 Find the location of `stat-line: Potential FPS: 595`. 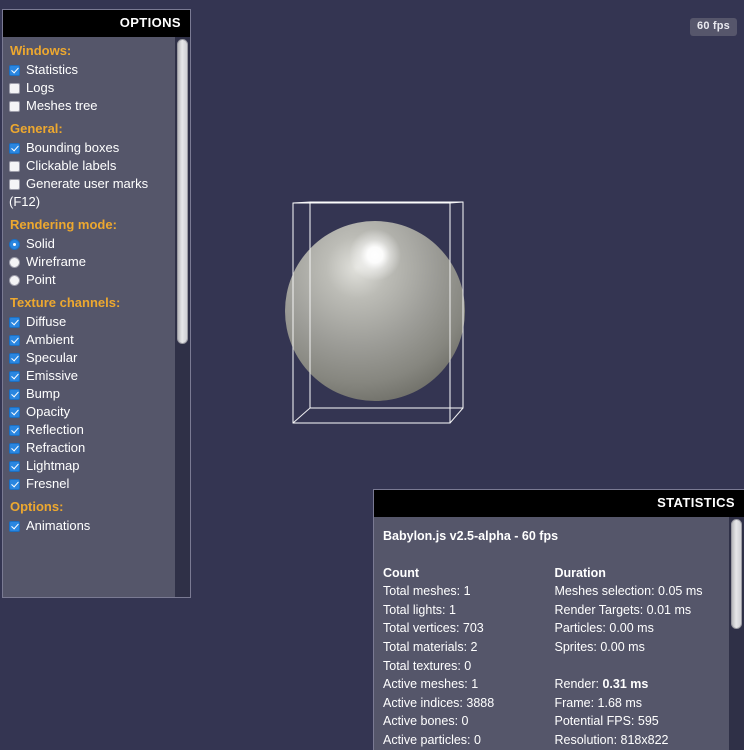

stat-line: Potential FPS: 595 is located at coordinates (606, 721).